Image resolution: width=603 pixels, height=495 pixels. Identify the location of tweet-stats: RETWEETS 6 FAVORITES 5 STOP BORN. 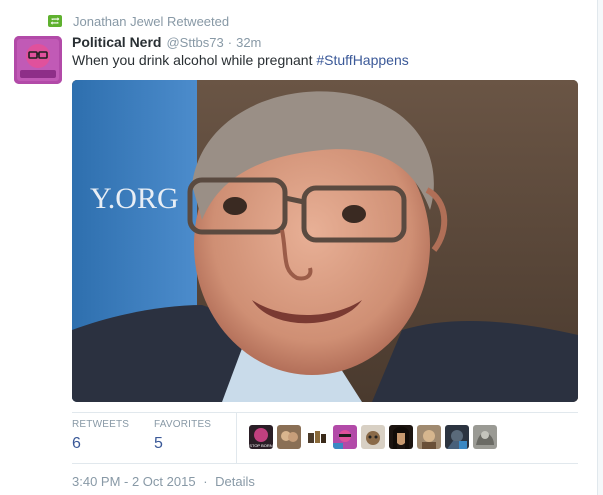
(325, 438).